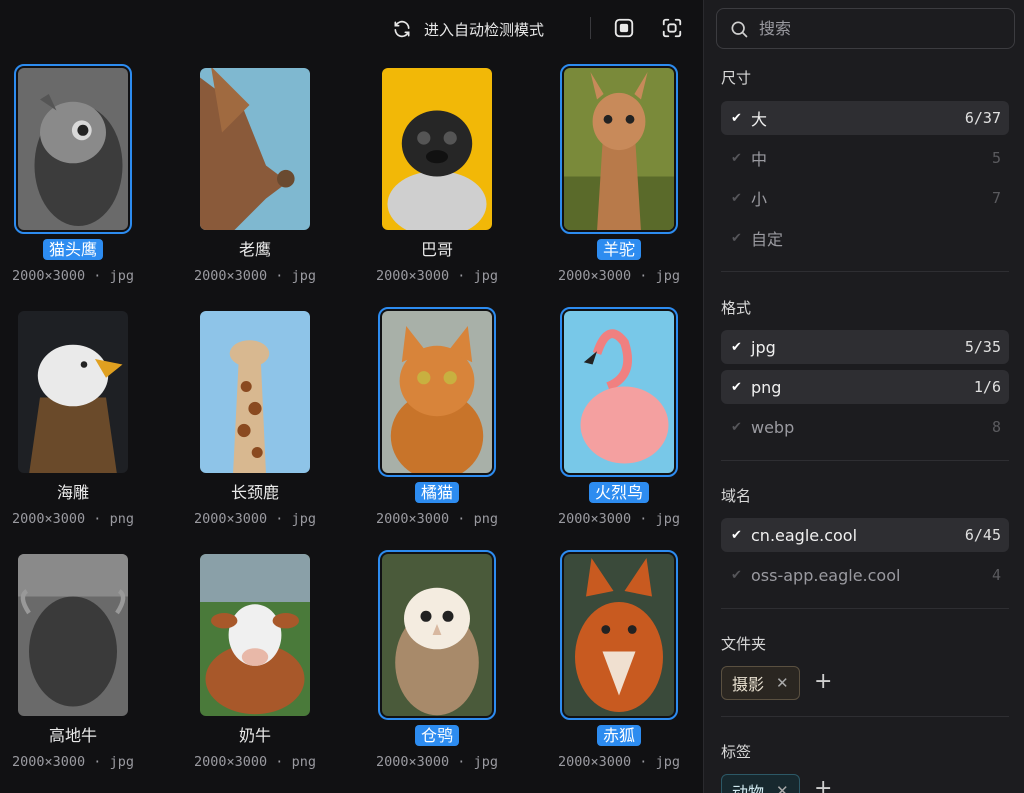 This screenshot has width=1024, height=793. Describe the element at coordinates (865, 198) in the screenshot. I see `size-option: ✔ 小 7` at that location.